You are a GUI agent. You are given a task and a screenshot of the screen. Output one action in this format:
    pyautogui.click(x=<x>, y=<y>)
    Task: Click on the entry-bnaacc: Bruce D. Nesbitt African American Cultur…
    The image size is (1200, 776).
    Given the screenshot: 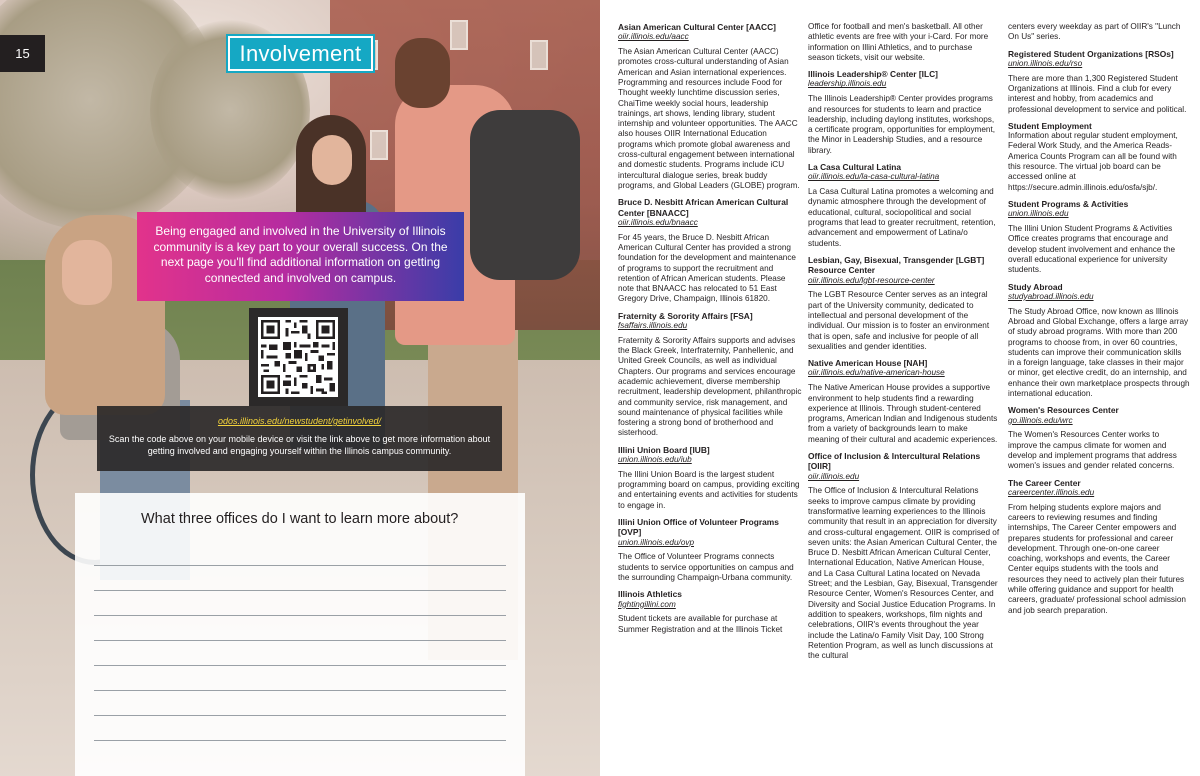 What is the action you would take?
    pyautogui.click(x=710, y=250)
    